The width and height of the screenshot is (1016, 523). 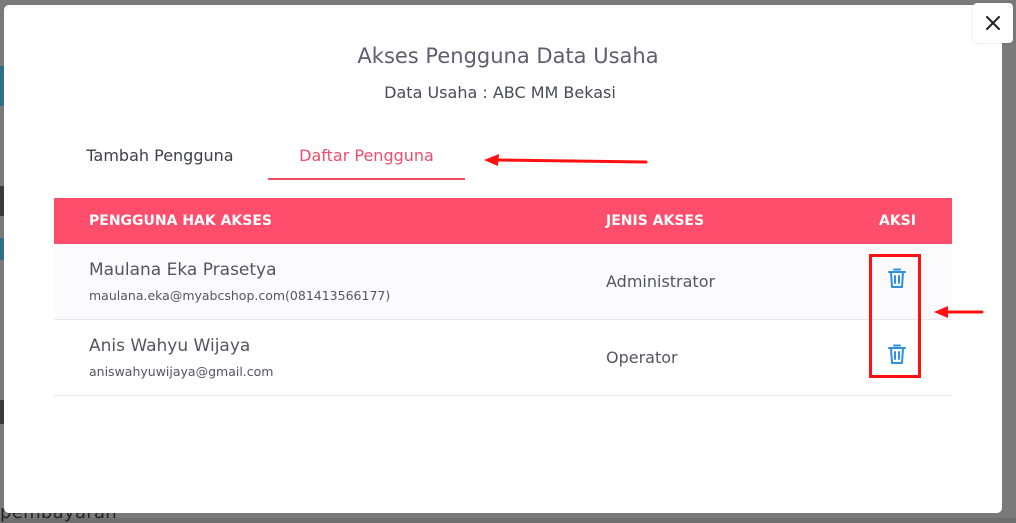 What do you see at coordinates (240, 295) in the screenshot?
I see `user-email: maulana.eka@myabcshop.com(081413566177)` at bounding box center [240, 295].